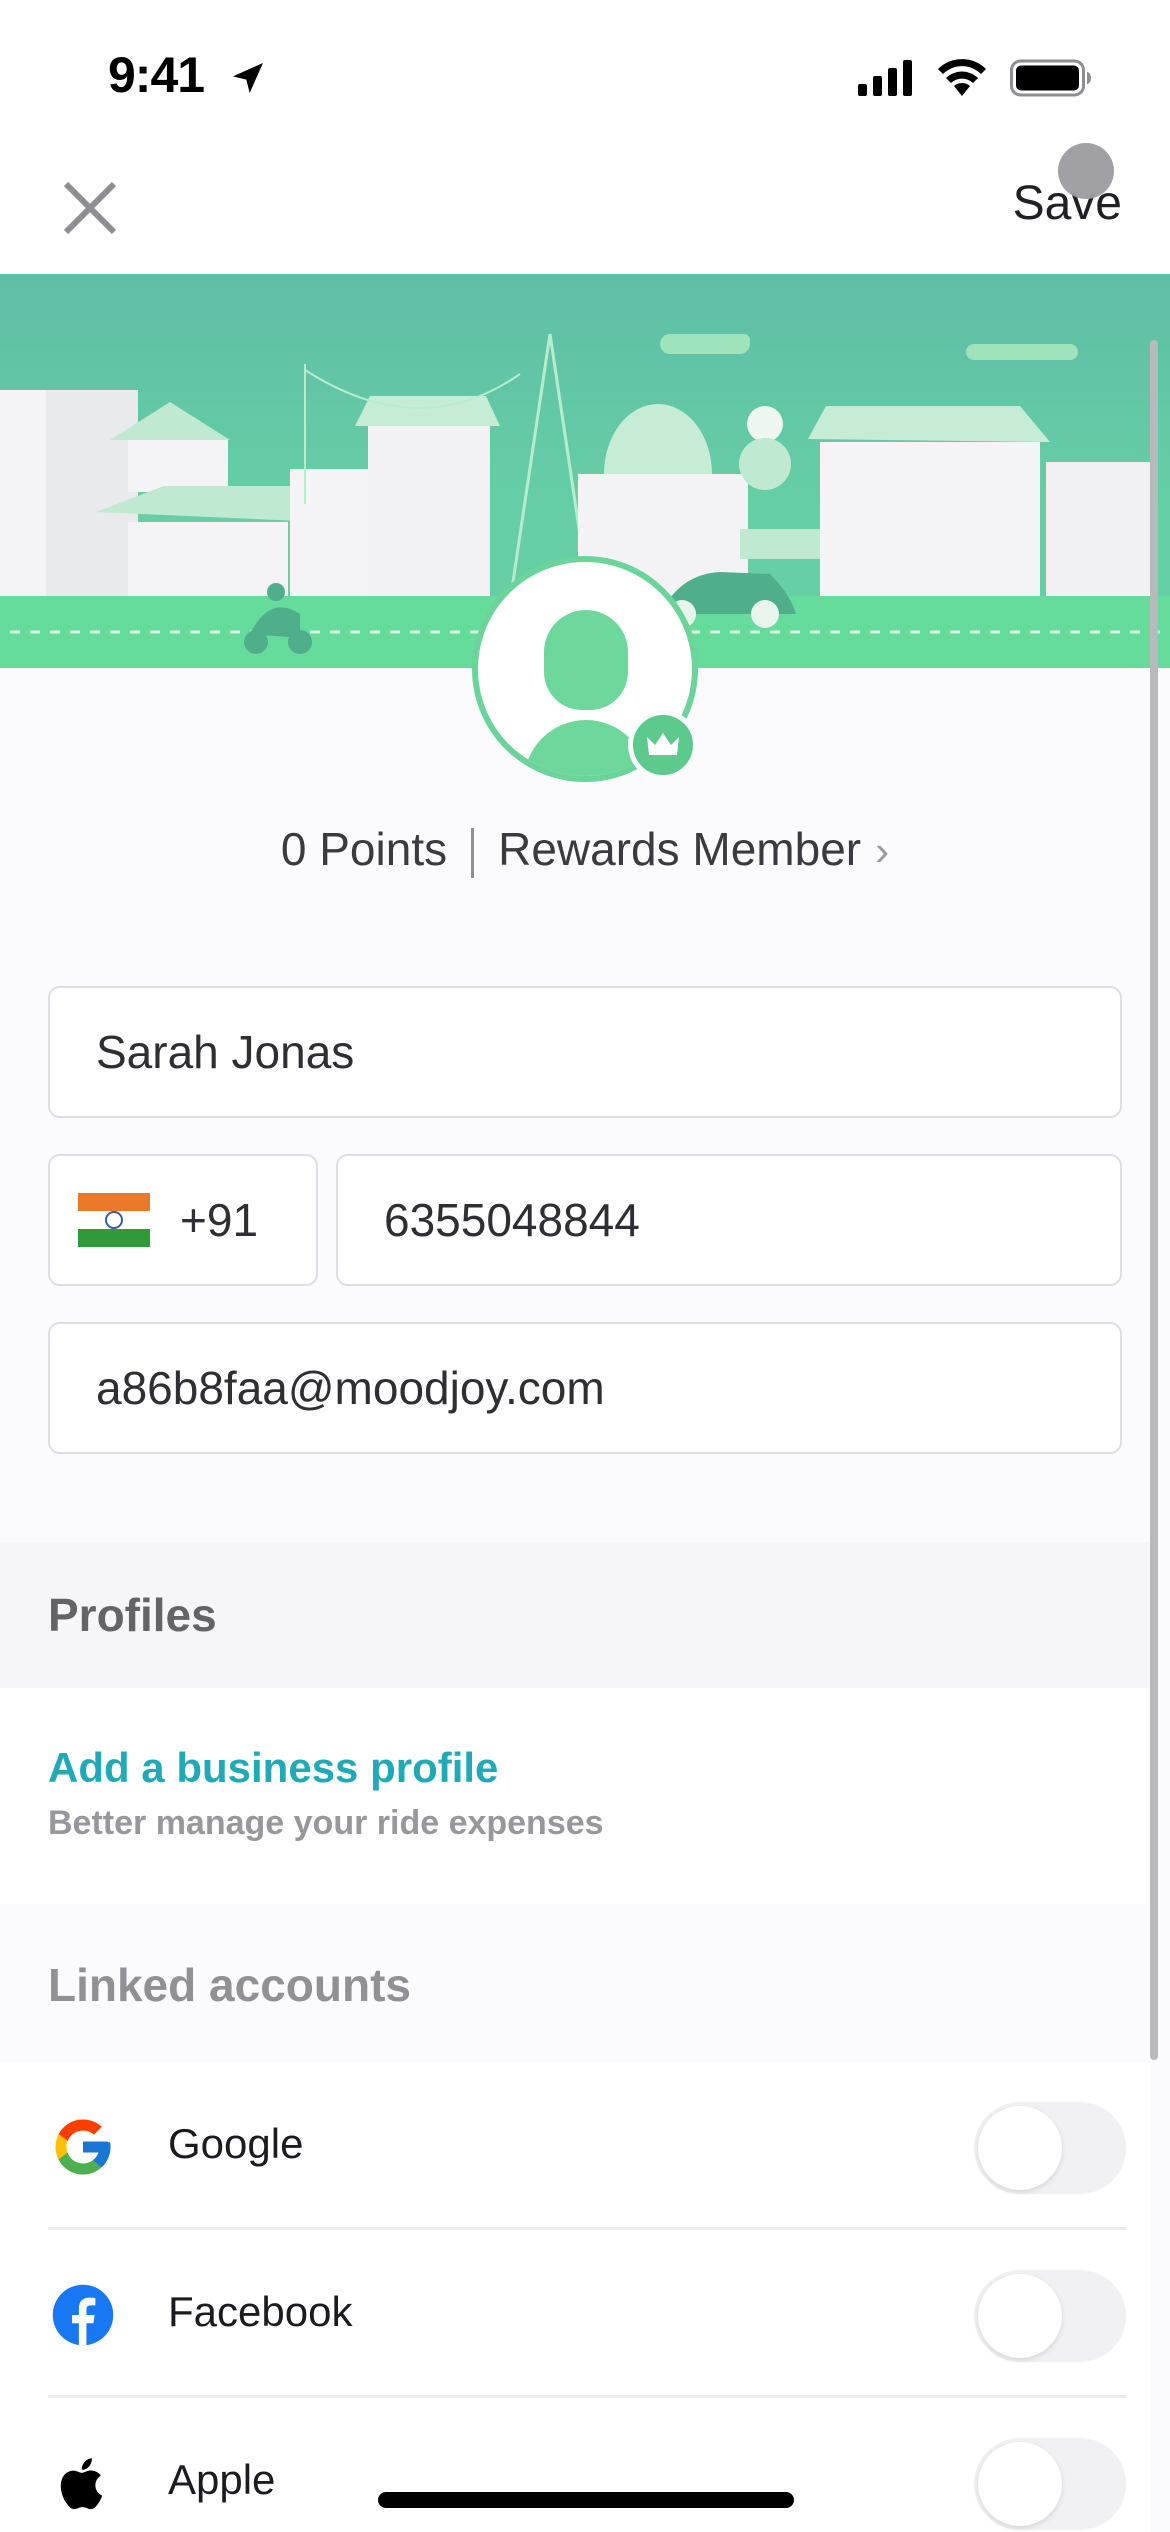 This screenshot has width=1170, height=2532. I want to click on profiles-section-header: Profiles, so click(575, 1615).